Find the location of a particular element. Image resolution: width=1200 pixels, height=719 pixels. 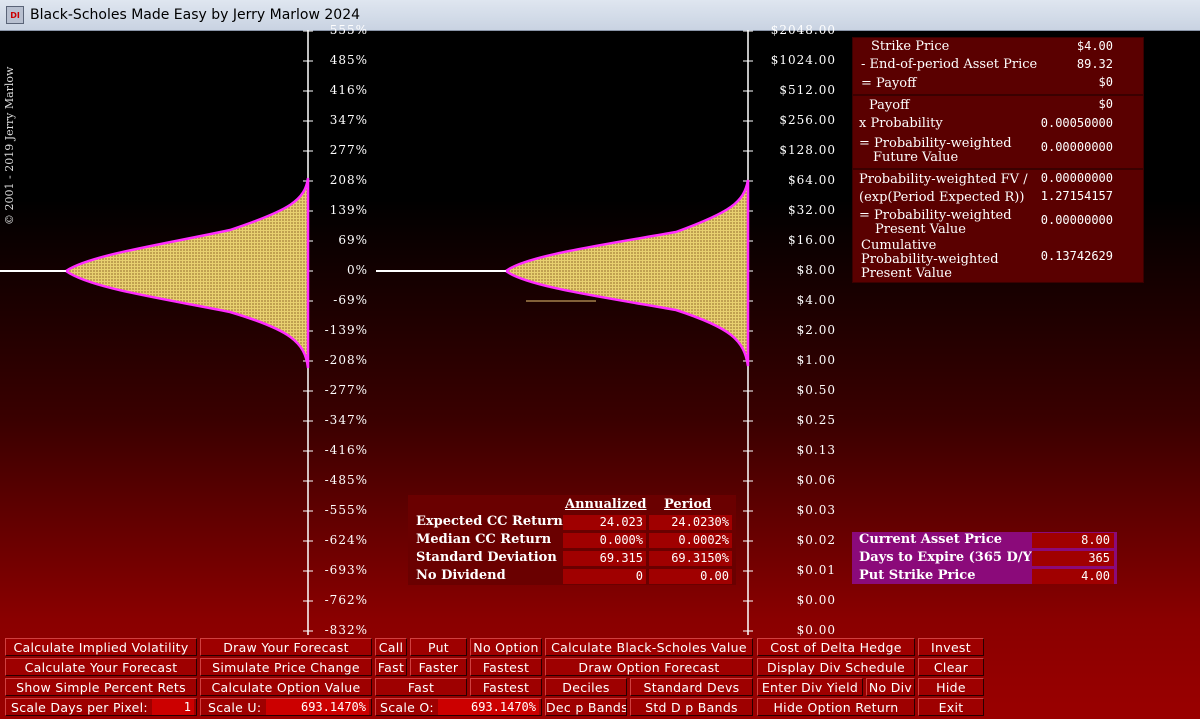

enter-div-yield-button: Enter Div Yield is located at coordinates (810, 687).